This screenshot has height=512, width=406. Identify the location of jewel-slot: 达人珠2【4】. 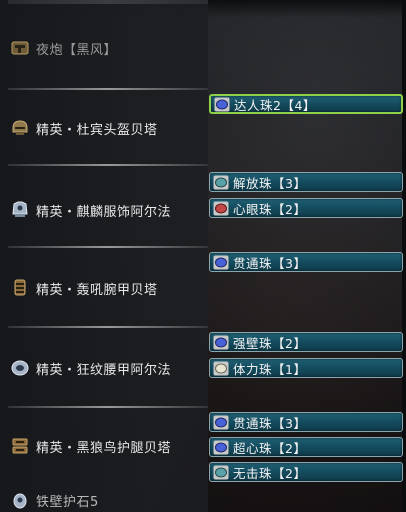
(306, 104).